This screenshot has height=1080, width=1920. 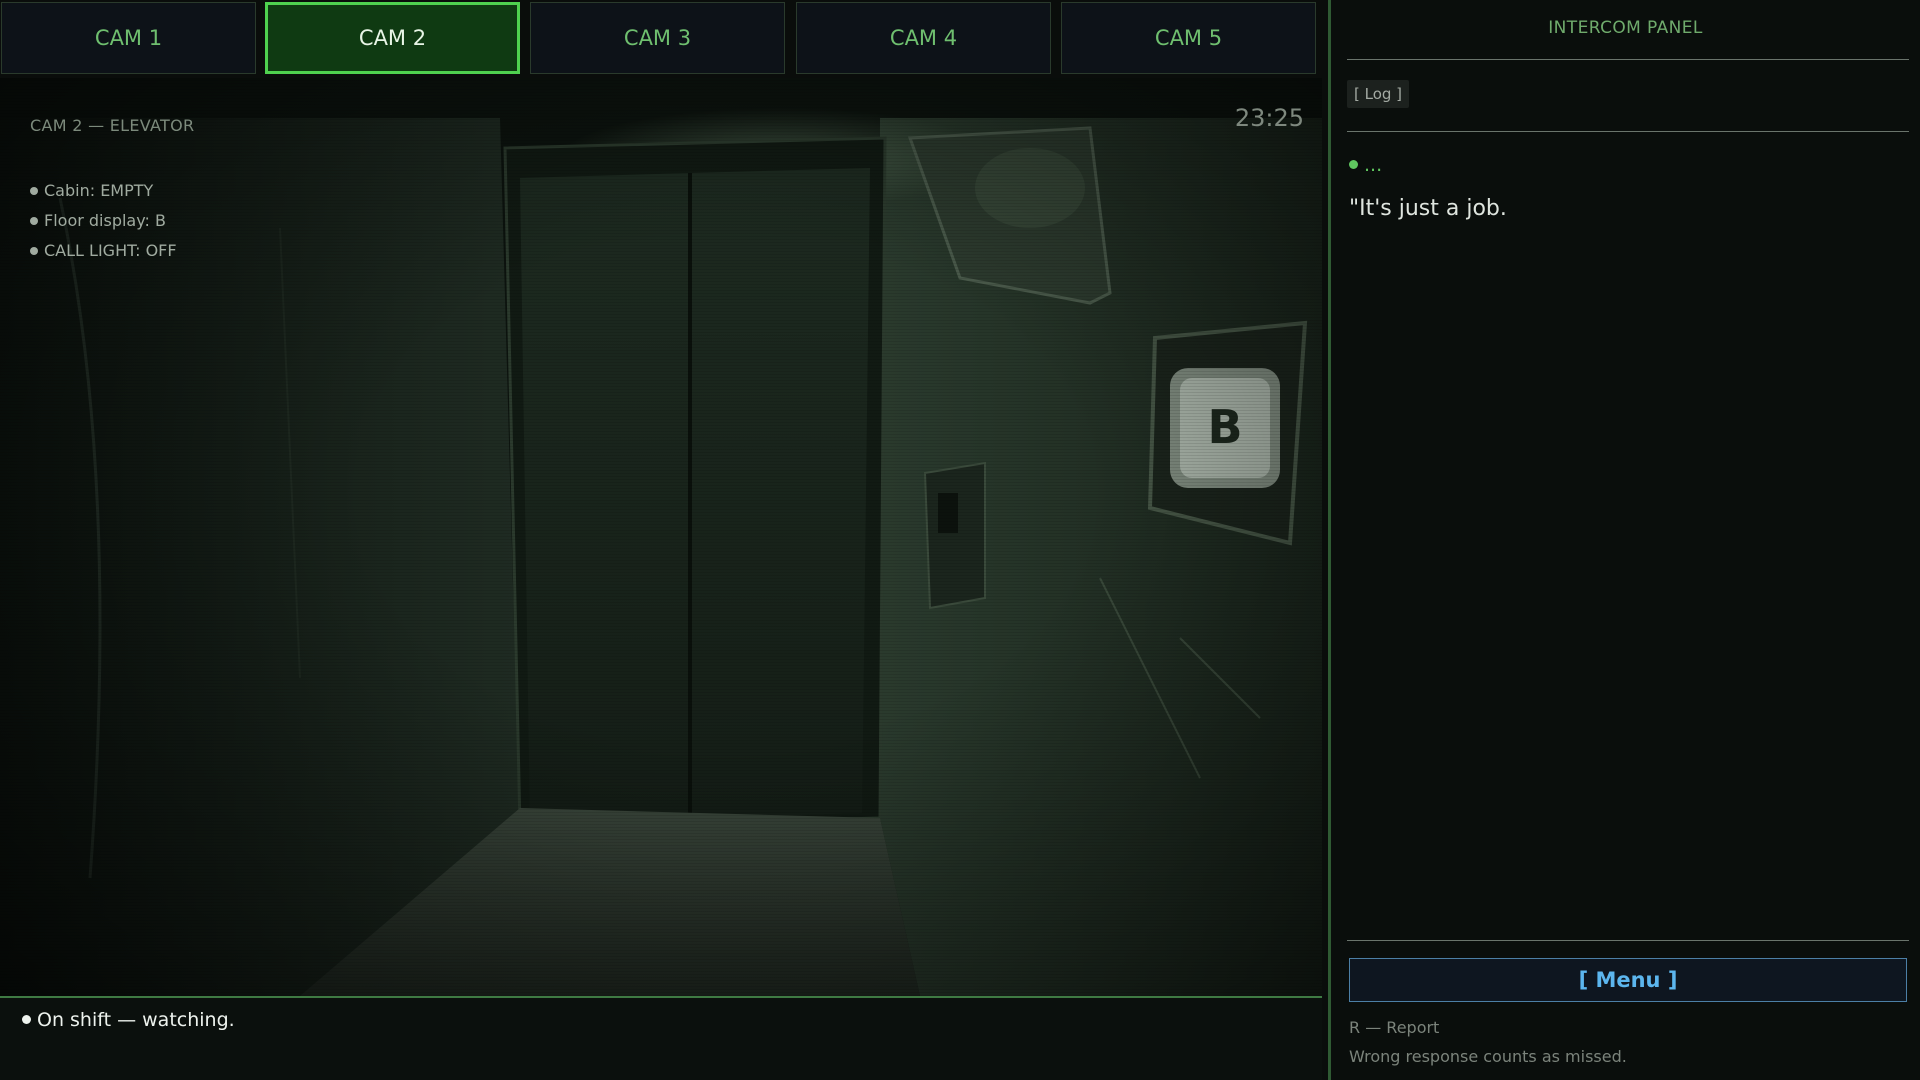 What do you see at coordinates (923, 38) in the screenshot?
I see `cam-tab-4: CAM 4` at bounding box center [923, 38].